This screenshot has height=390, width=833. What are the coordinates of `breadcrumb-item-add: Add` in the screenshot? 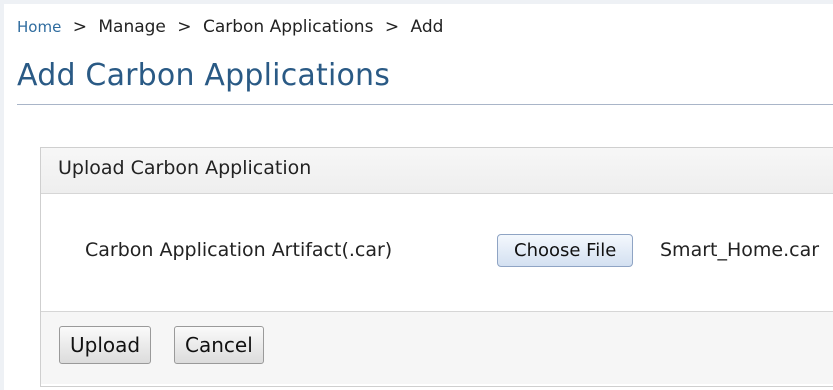 It's located at (427, 27).